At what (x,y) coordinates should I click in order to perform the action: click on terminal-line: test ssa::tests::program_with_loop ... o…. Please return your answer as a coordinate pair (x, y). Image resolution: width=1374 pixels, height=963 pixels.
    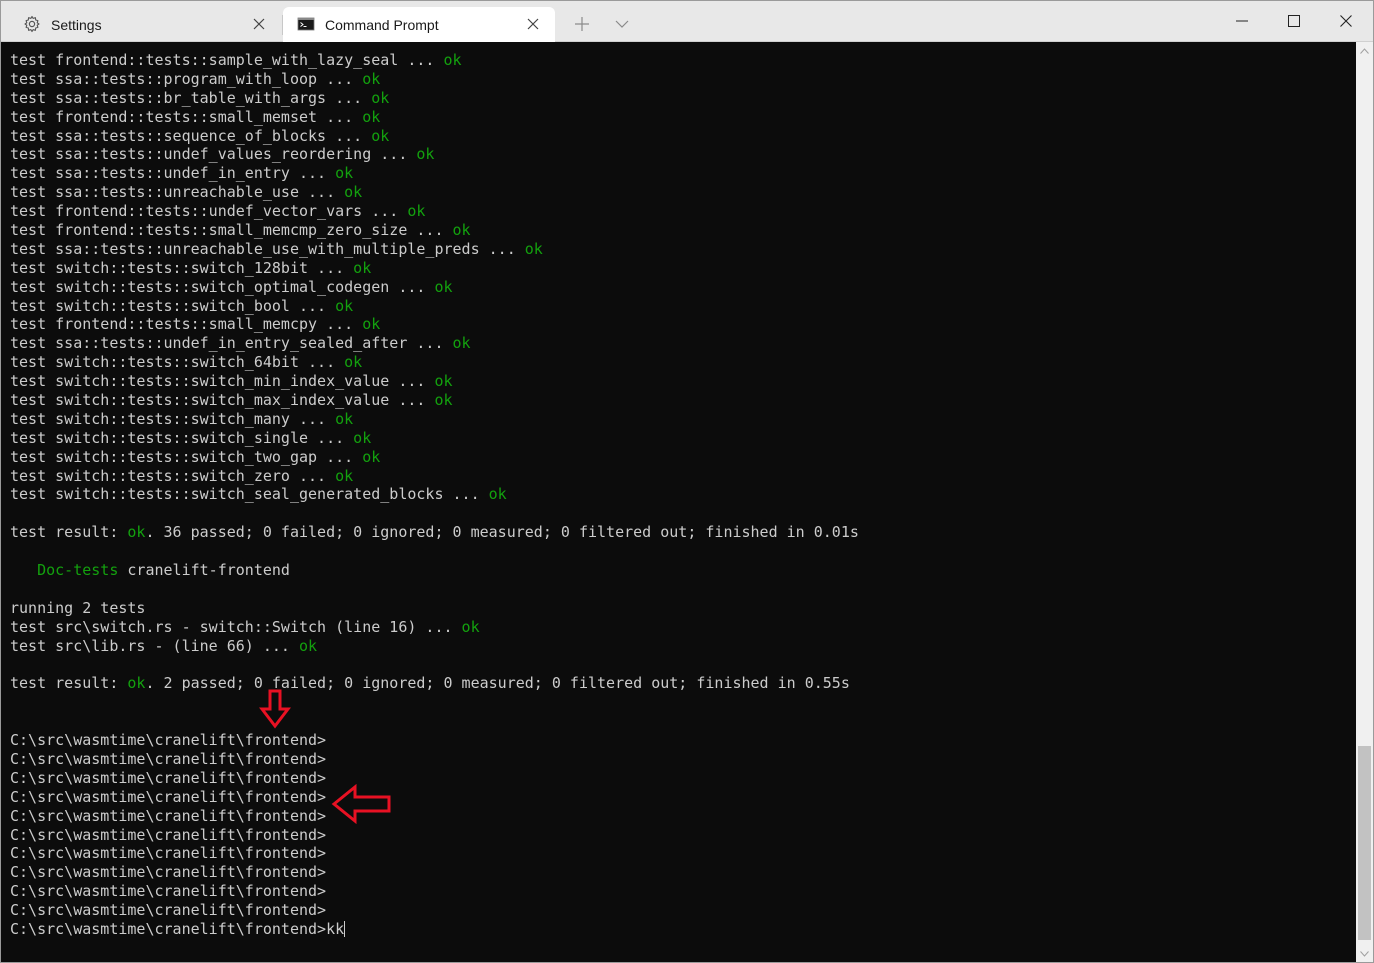
    Looking at the image, I should click on (434, 79).